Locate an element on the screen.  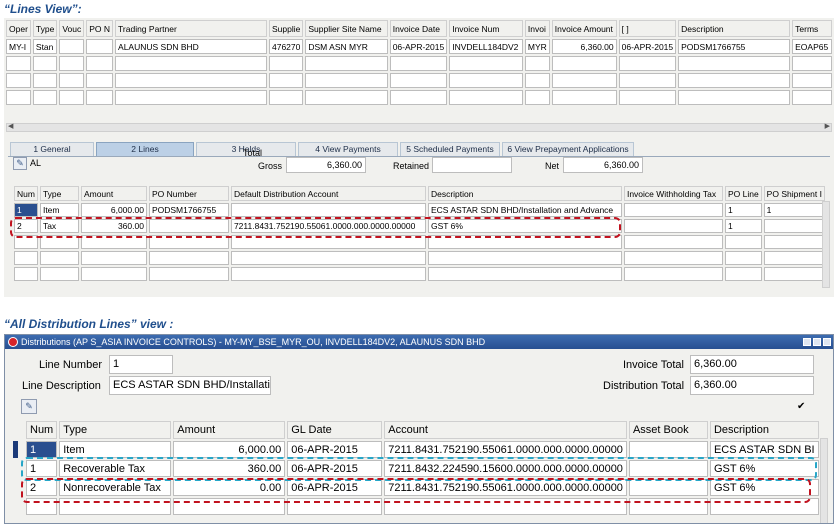
tab-scheduled-payments: 5 Scheduled Payments is located at coordinates (450, 149).